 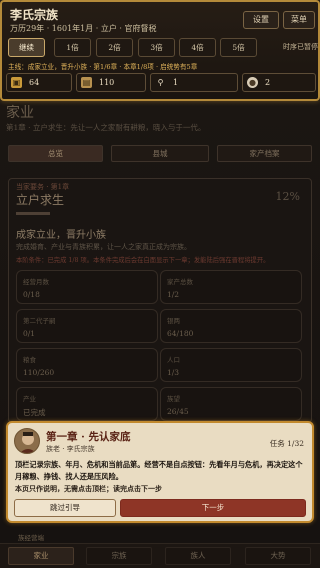 I want to click on resource-grain: ▤ 110, so click(x=111, y=82).